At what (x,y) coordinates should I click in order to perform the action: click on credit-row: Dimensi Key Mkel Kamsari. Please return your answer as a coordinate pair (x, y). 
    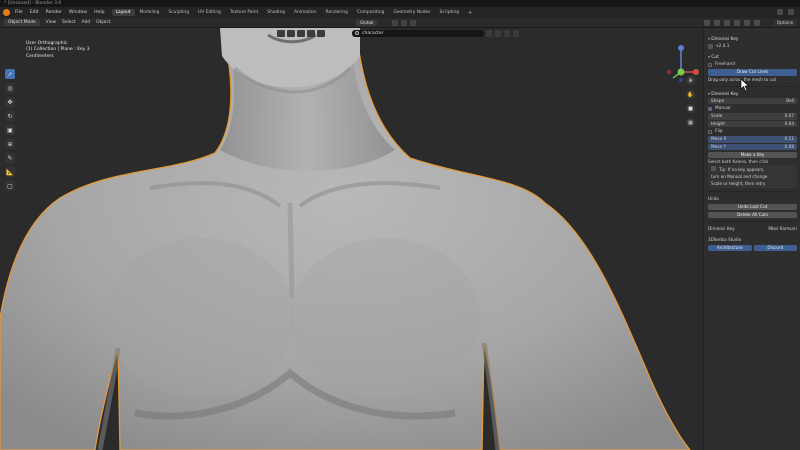
    Looking at the image, I should click on (752, 229).